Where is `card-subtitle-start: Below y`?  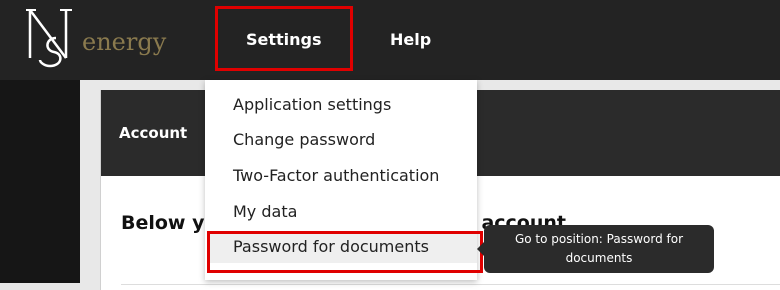 card-subtitle-start: Below y is located at coordinates (163, 223).